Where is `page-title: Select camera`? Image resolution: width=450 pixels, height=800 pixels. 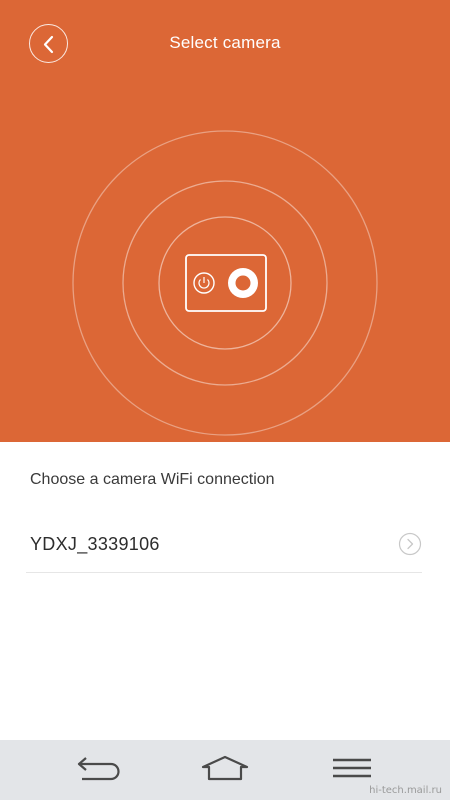 page-title: Select camera is located at coordinates (225, 42).